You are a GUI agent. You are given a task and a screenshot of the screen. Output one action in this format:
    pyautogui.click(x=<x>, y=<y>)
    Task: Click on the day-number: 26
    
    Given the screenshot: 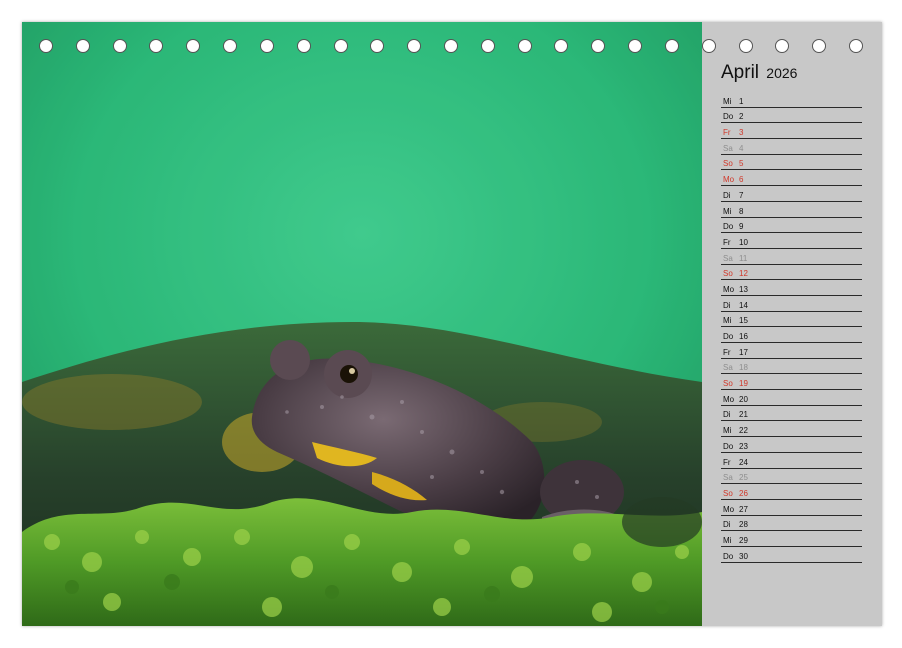 What is the action you would take?
    pyautogui.click(x=743, y=493)
    